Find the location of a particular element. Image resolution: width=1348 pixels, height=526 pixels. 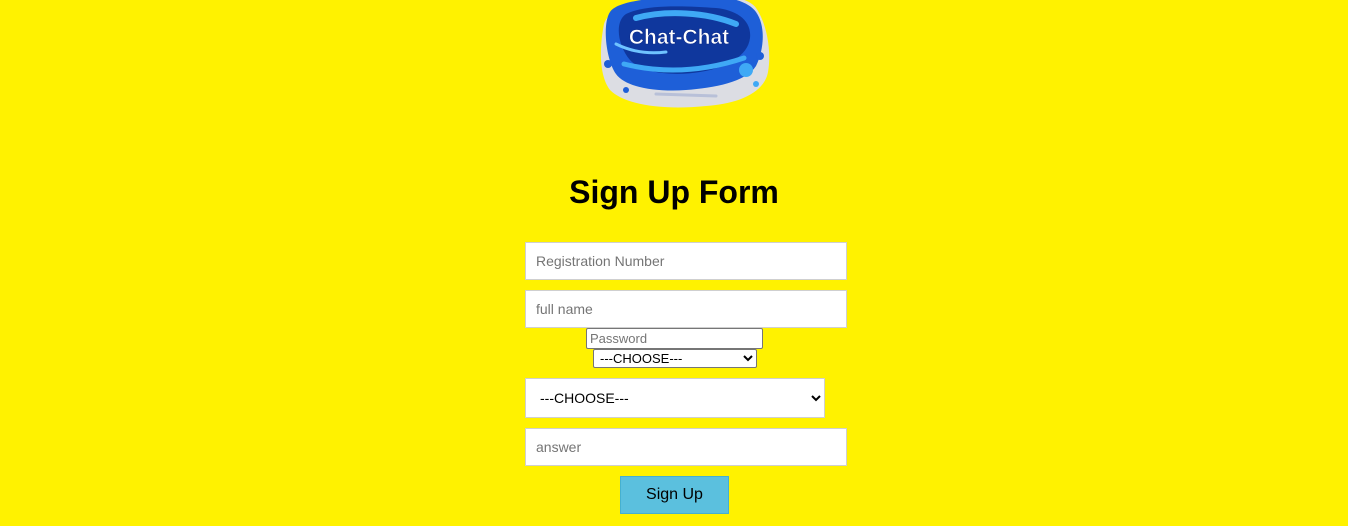

security-question-select: ---CHOOSE--- is located at coordinates (675, 398).